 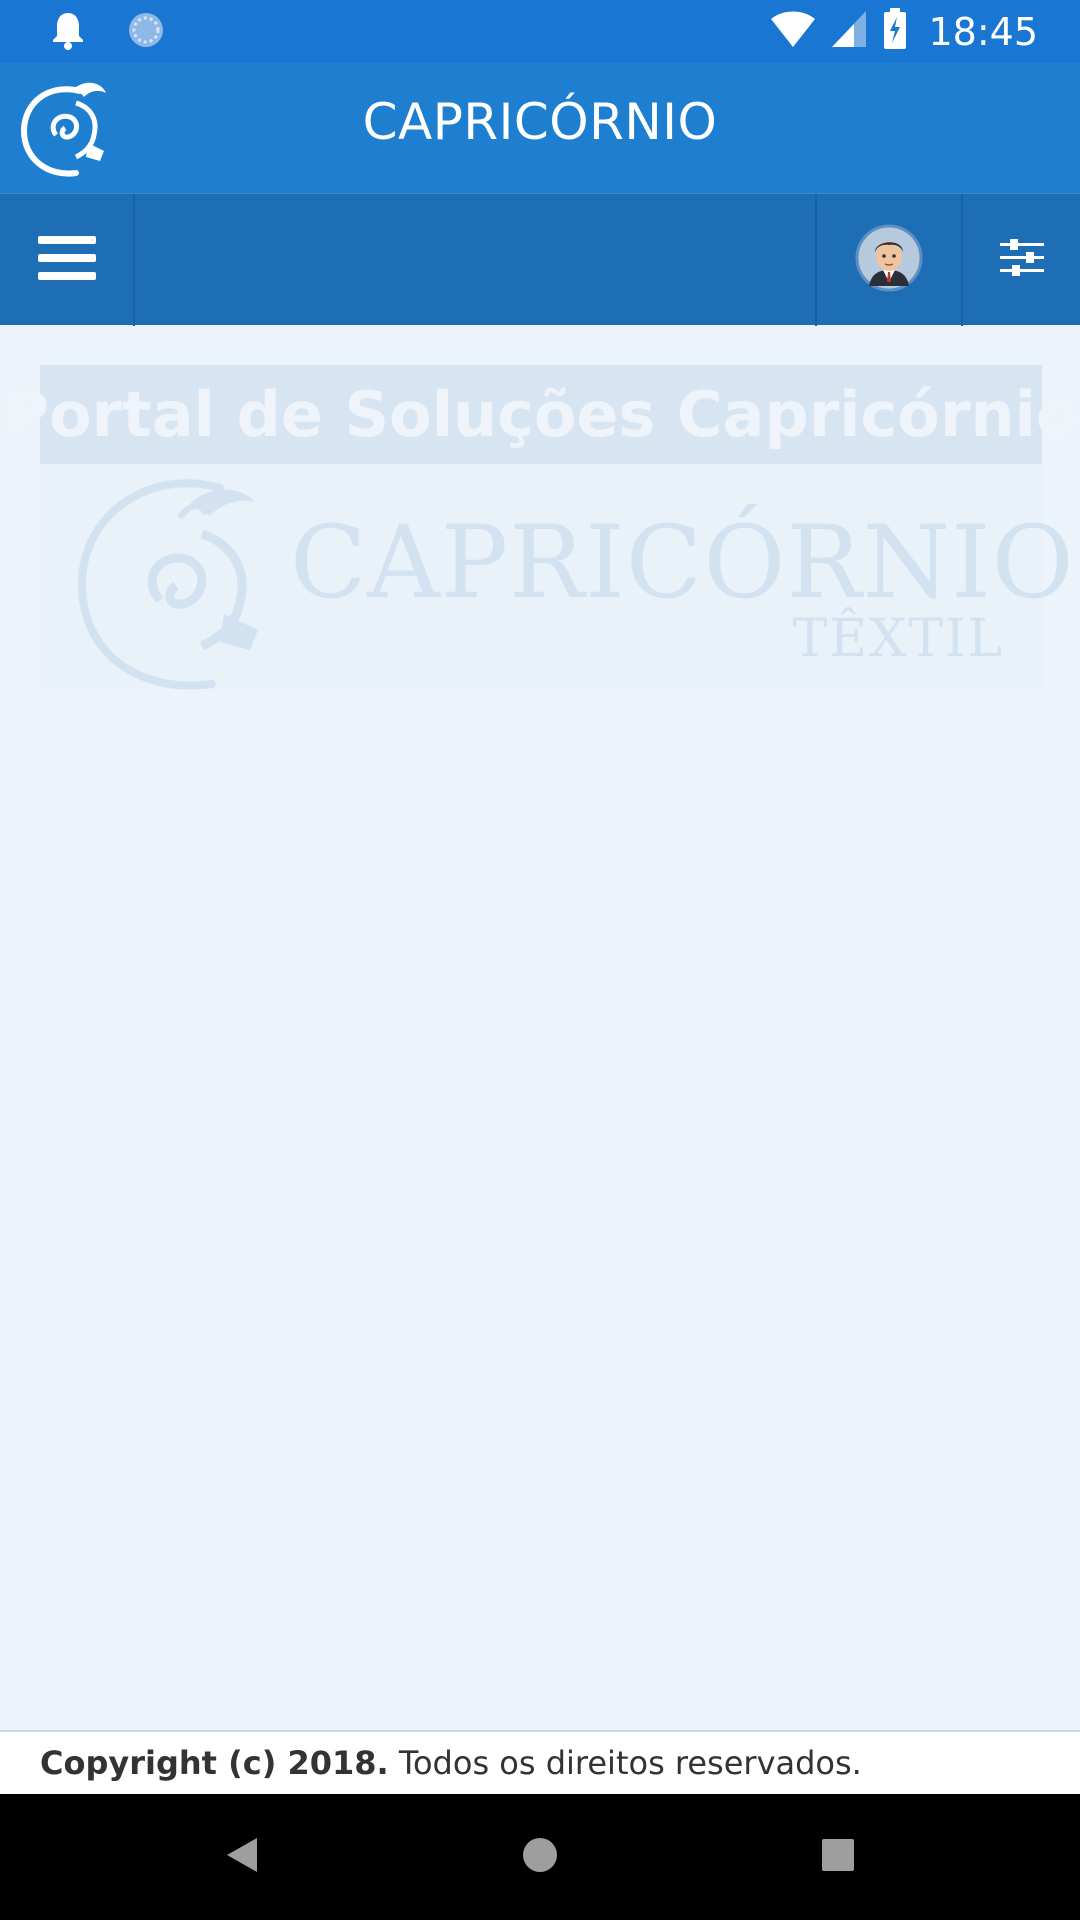 I want to click on recents-button, so click(x=838, y=1857).